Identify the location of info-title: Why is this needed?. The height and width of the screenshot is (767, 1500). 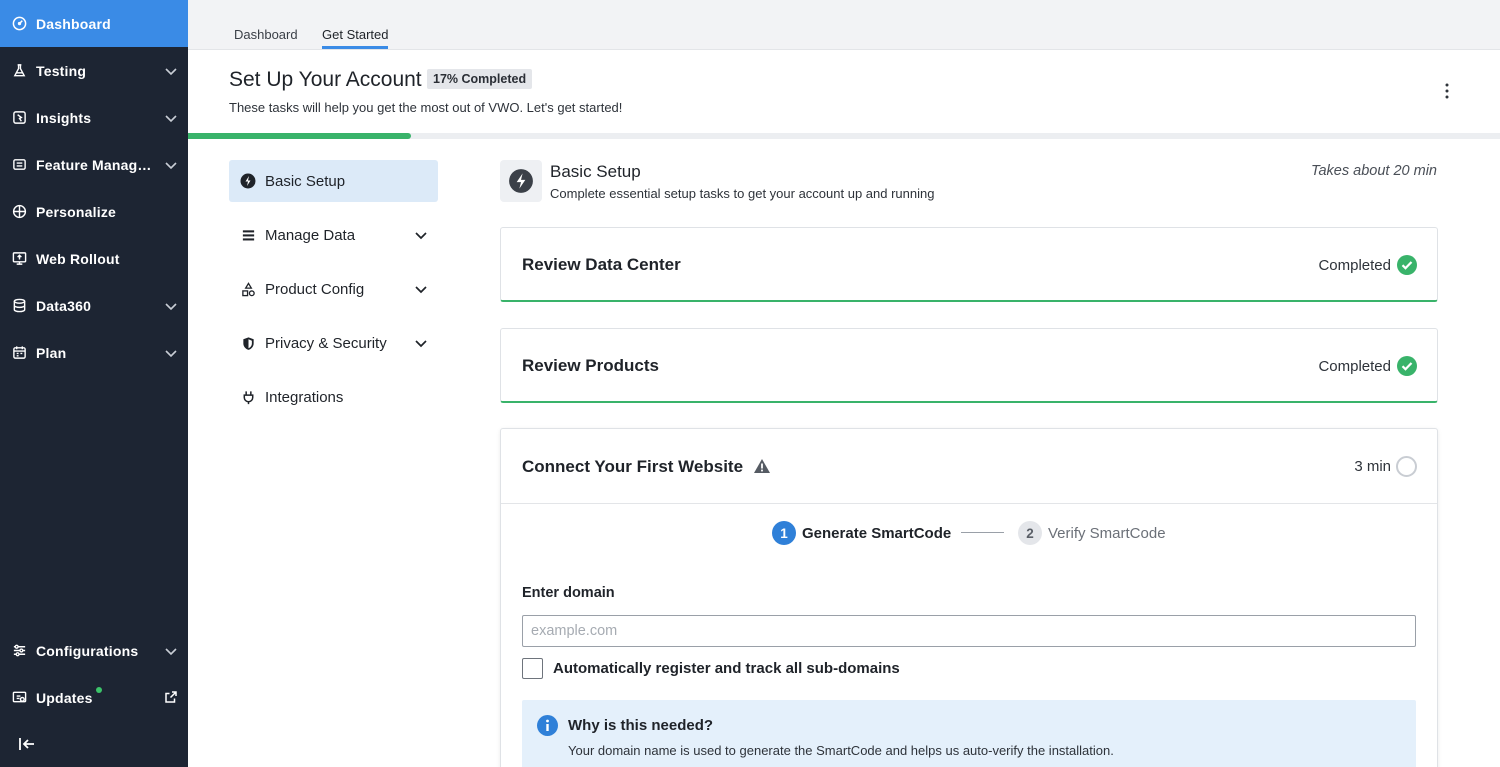
(641, 725).